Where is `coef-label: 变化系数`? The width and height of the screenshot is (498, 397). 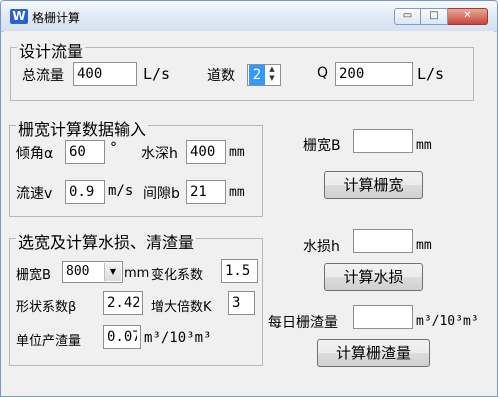
coef-label: 变化系数 is located at coordinates (177, 275).